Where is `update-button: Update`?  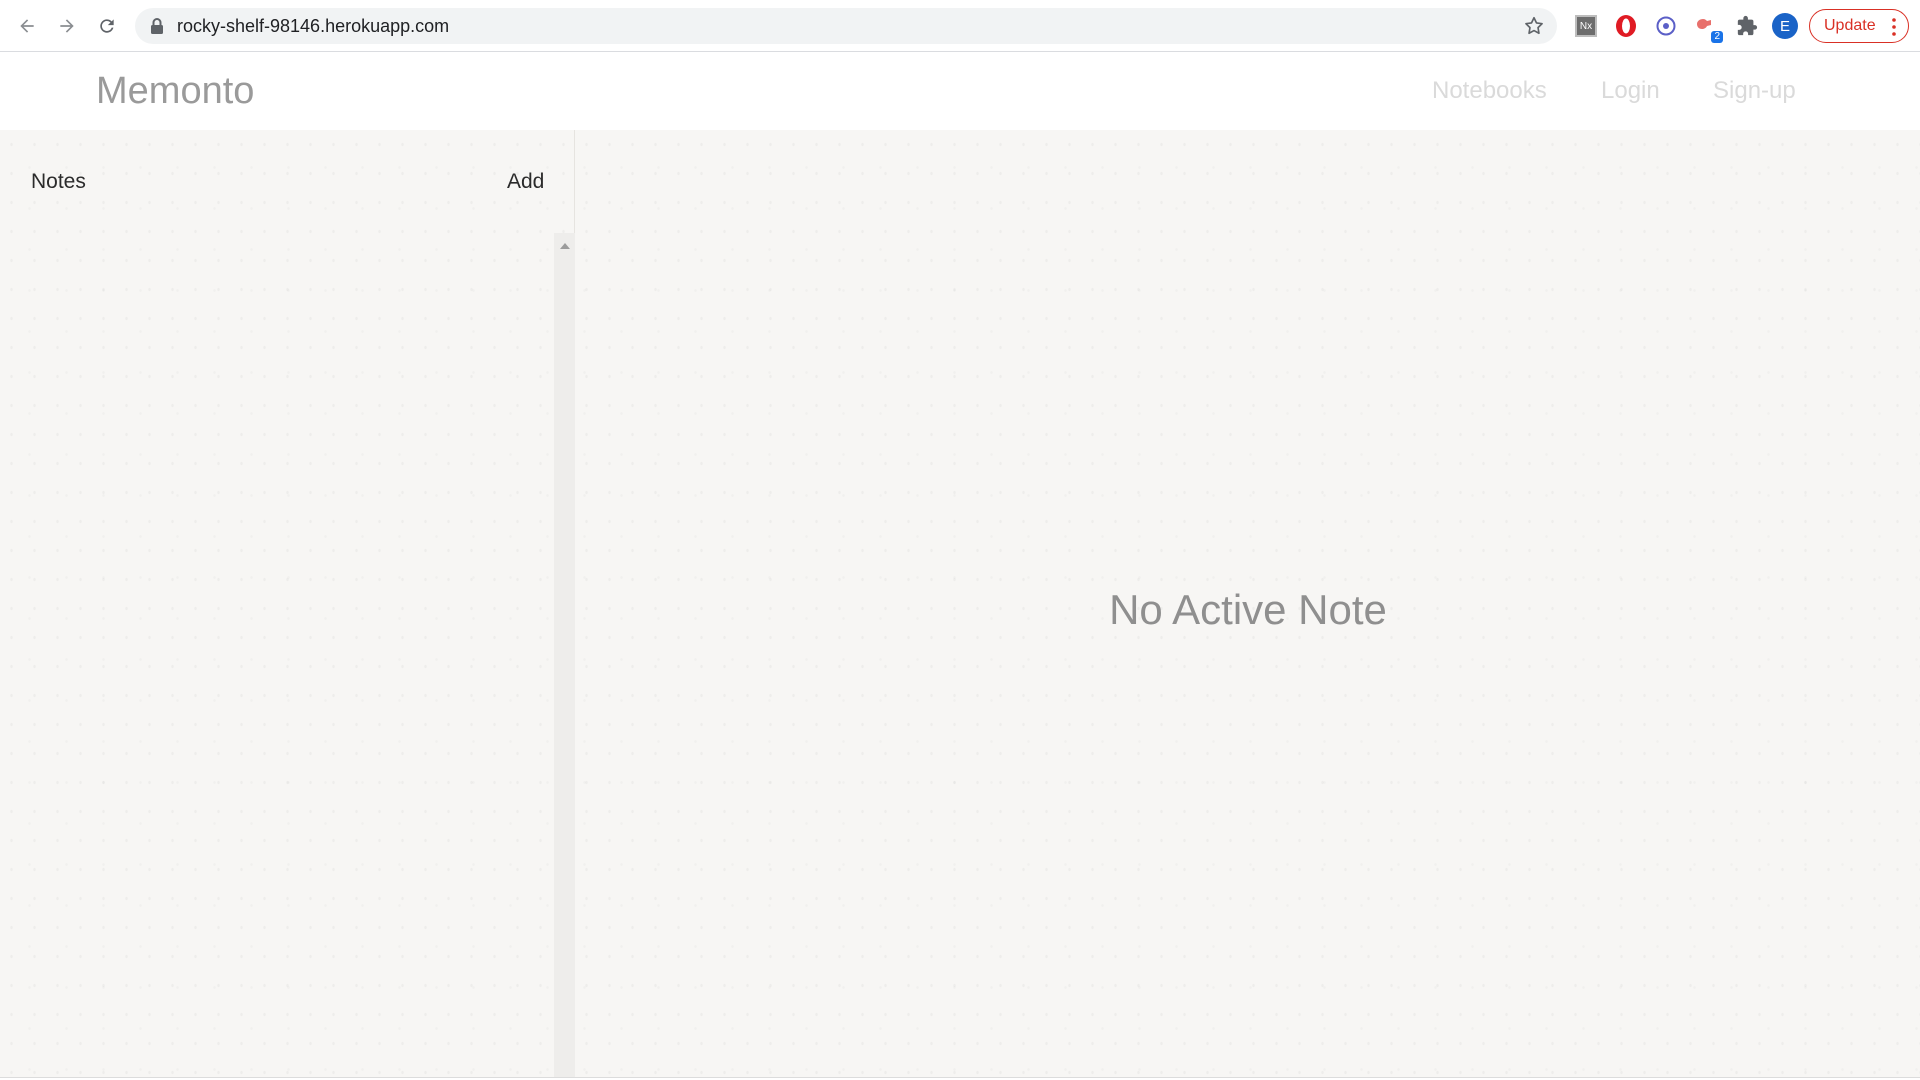
update-button: Update is located at coordinates (1859, 26).